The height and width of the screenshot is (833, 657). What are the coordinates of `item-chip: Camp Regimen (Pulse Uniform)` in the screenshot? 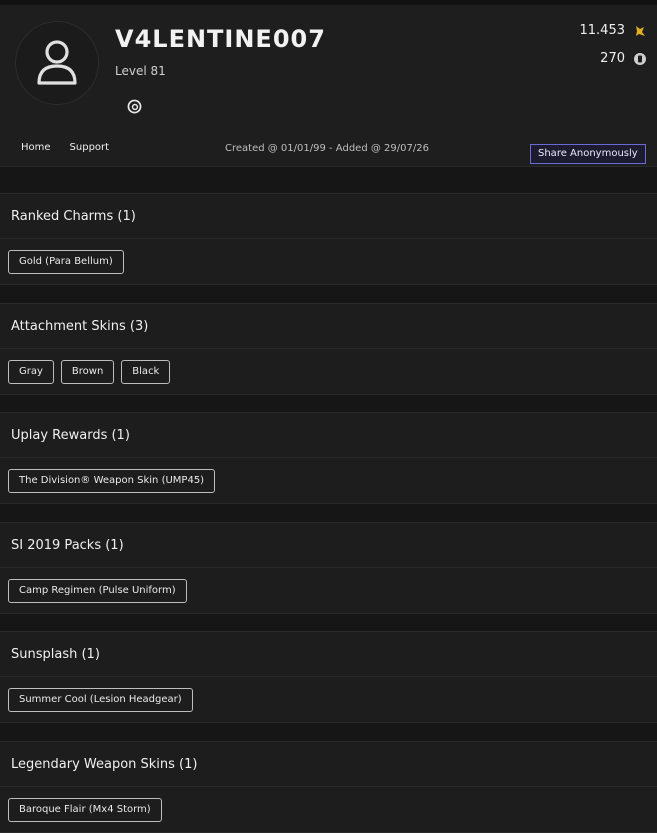 It's located at (97, 590).